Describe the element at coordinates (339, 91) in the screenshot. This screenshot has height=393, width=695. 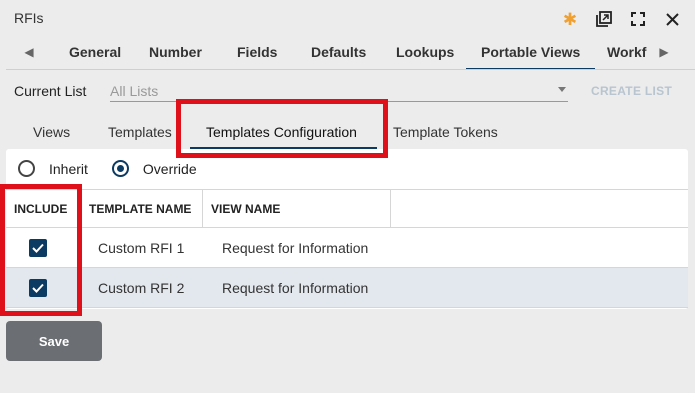
I see `current-list-select: All Lists` at that location.